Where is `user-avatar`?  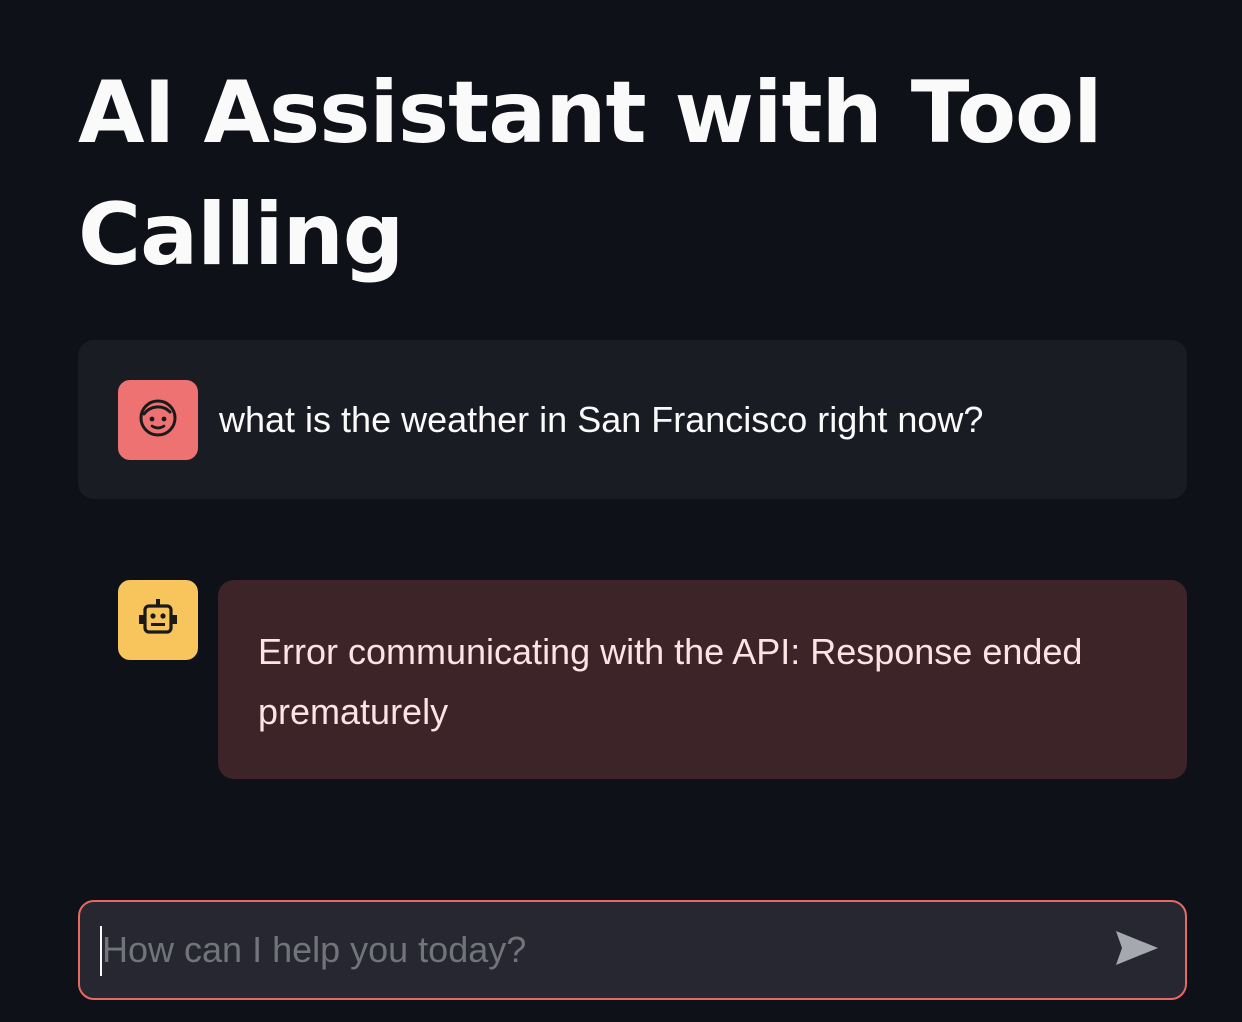 user-avatar is located at coordinates (158, 420).